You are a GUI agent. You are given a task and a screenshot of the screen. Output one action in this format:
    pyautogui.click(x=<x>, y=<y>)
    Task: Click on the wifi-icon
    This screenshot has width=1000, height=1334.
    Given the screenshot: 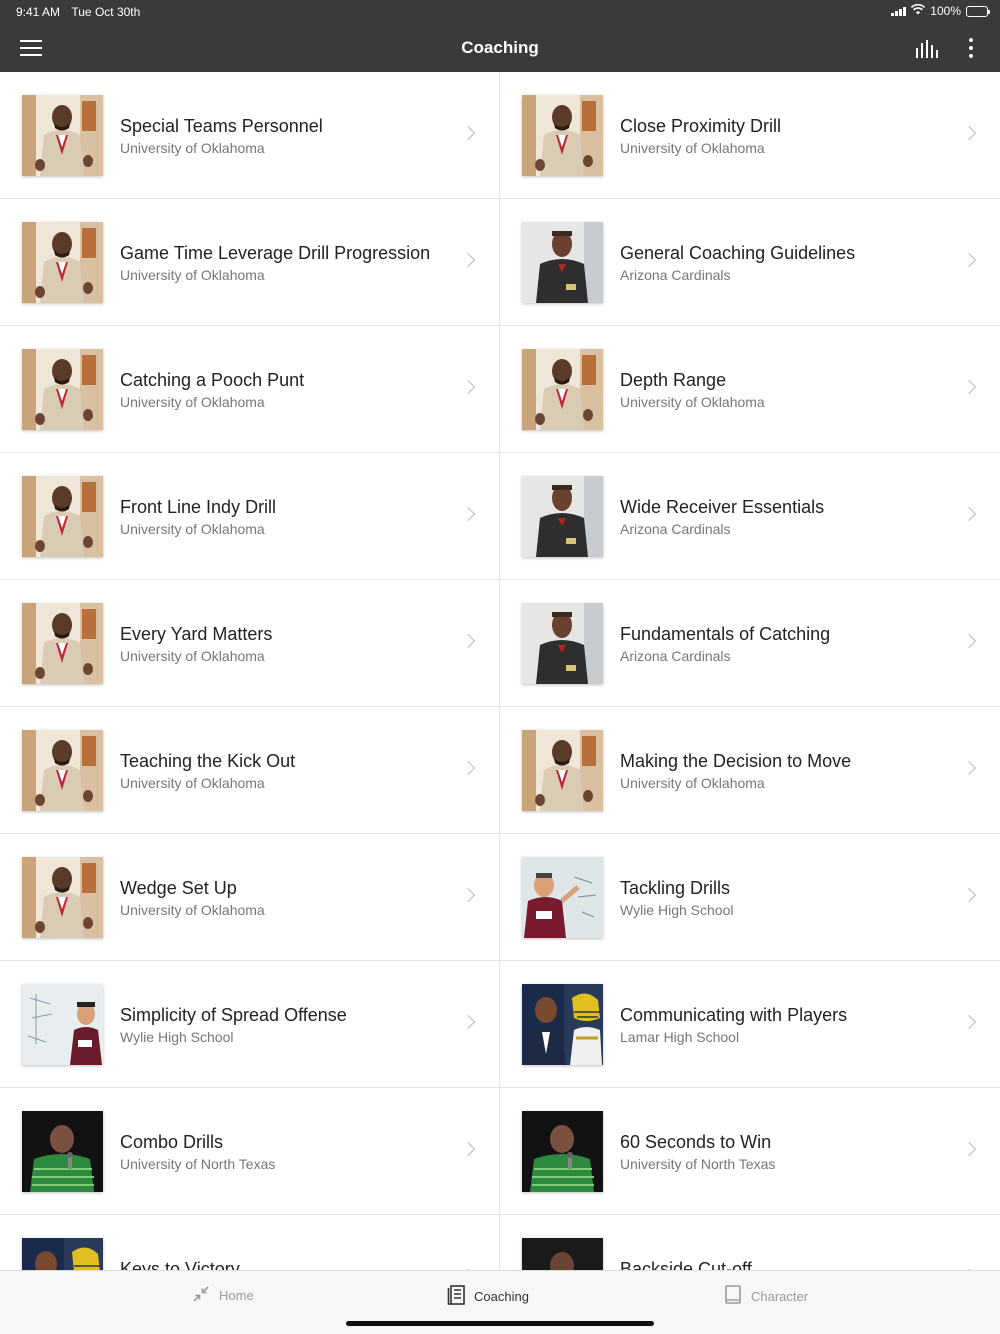 What is the action you would take?
    pyautogui.click(x=918, y=10)
    